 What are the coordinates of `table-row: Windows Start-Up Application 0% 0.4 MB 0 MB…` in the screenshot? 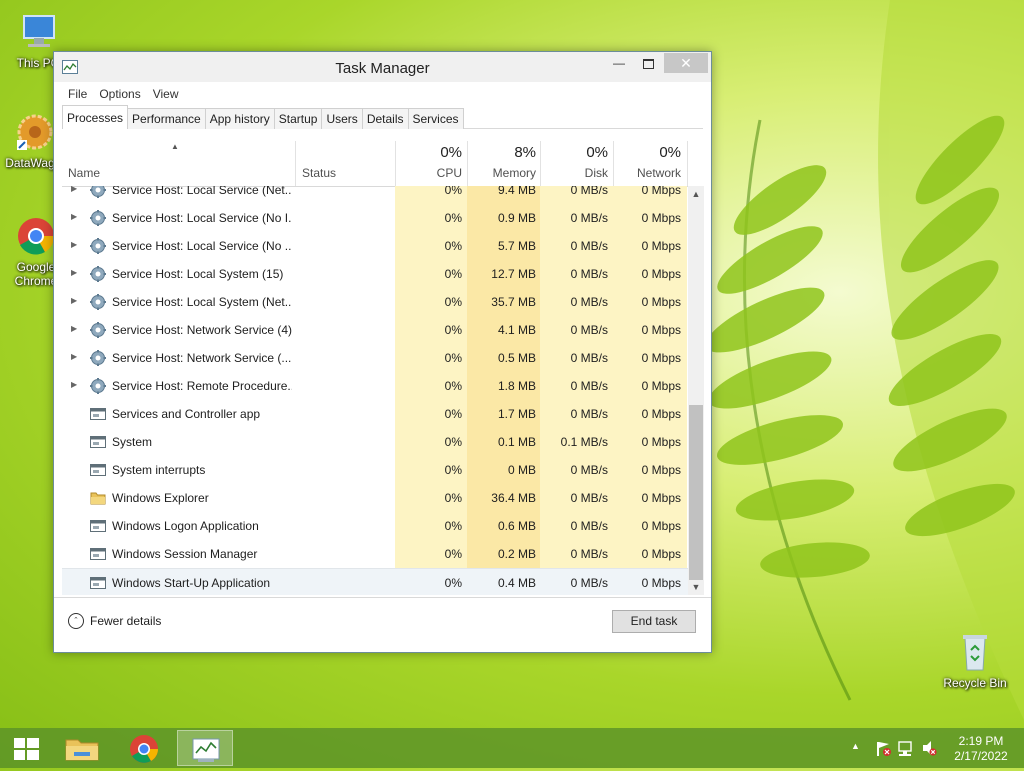 It's located at (375, 581).